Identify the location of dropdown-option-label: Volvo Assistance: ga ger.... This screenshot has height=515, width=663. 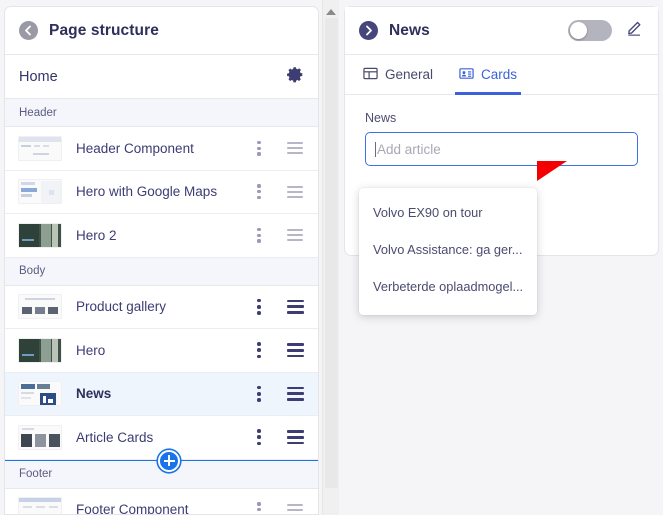
(448, 249).